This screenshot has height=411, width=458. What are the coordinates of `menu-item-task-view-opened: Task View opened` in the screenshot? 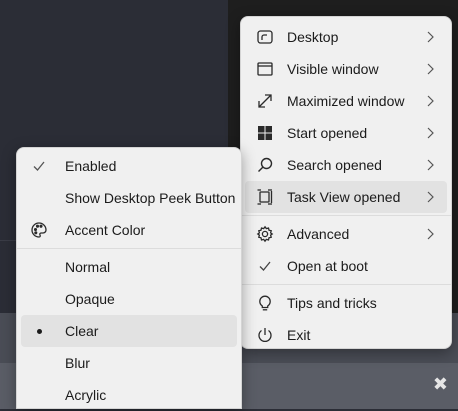 It's located at (346, 197).